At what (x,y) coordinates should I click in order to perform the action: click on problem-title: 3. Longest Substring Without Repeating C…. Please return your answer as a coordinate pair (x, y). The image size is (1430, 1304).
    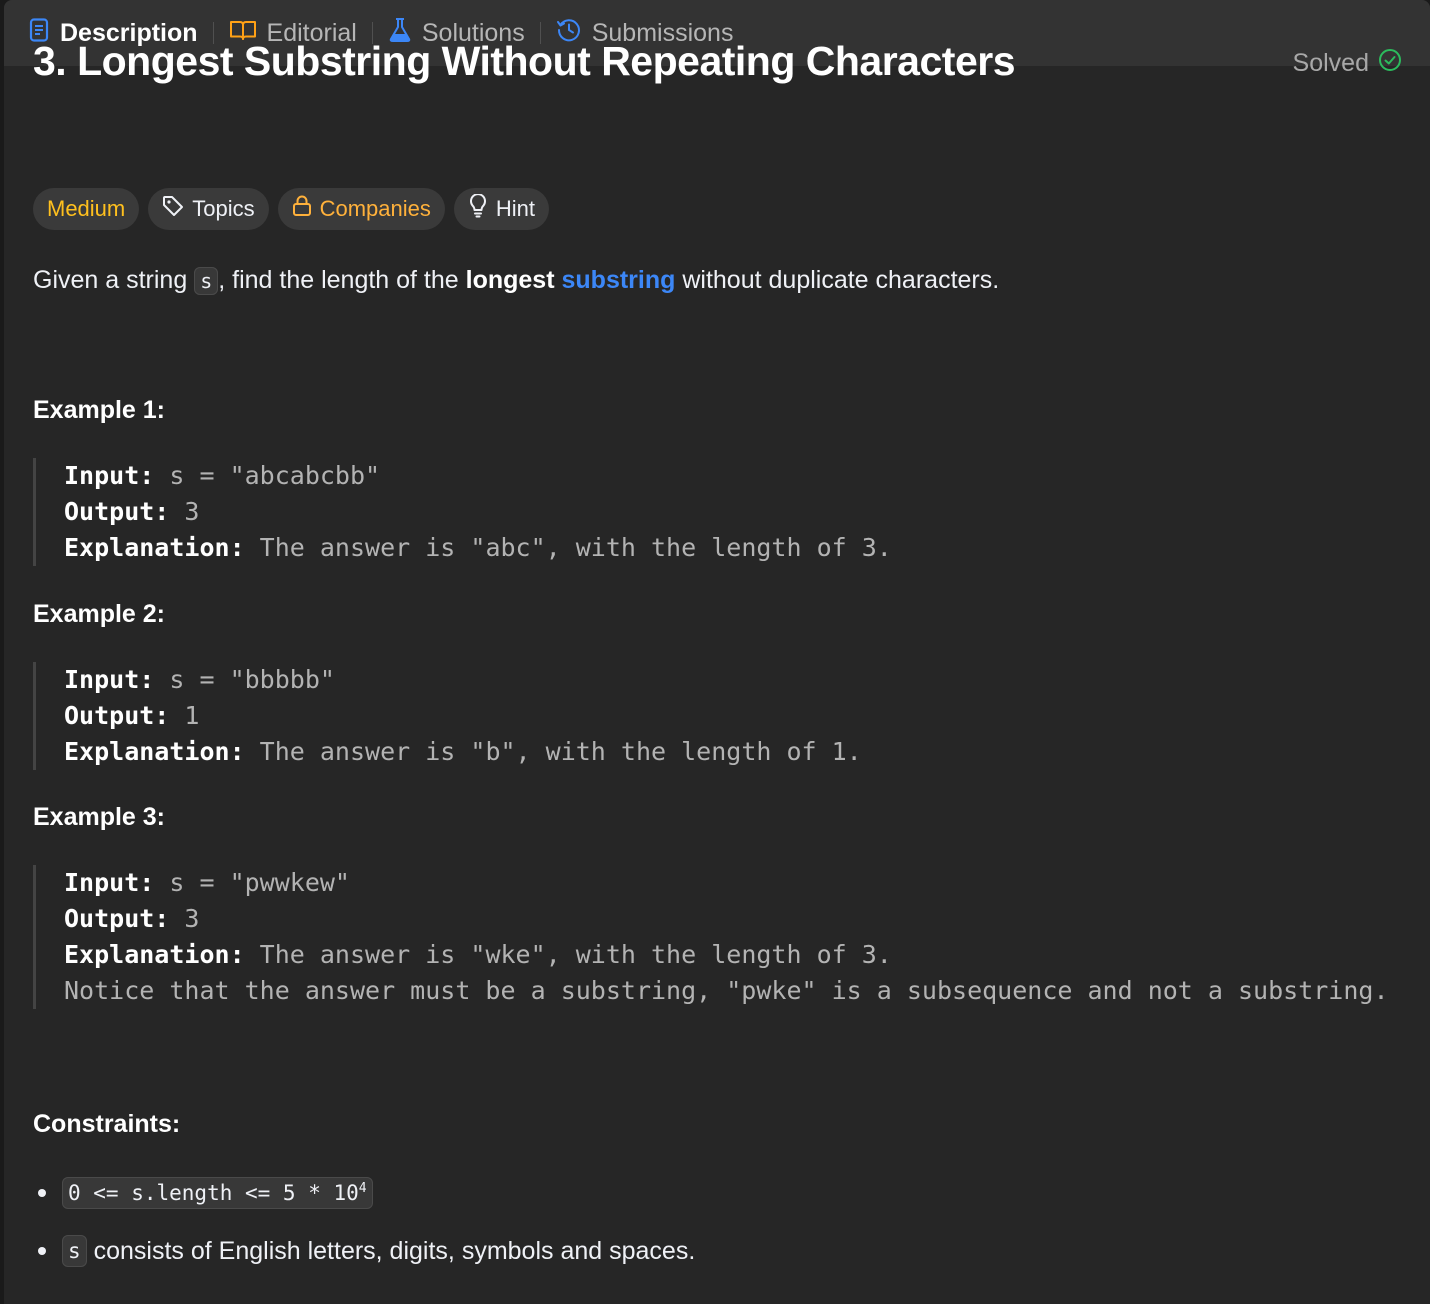
    Looking at the image, I should click on (524, 61).